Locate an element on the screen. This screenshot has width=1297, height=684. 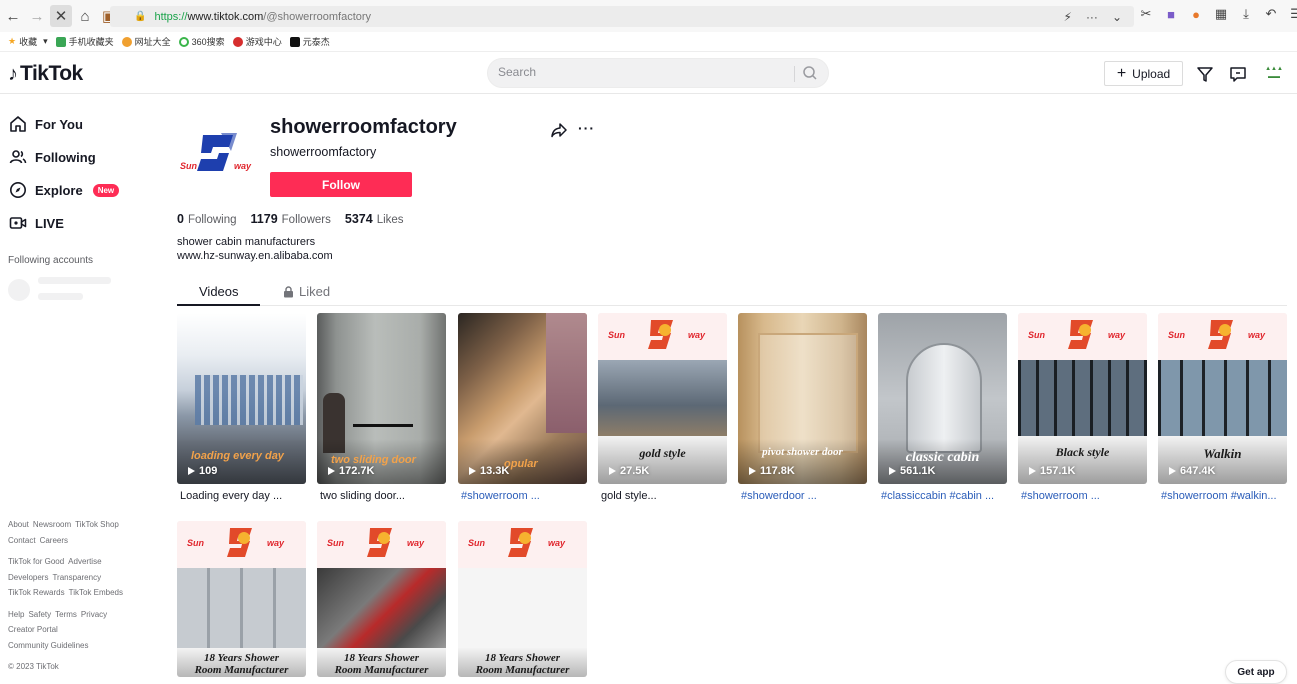
black-shower-image is located at coordinates (1082, 398).